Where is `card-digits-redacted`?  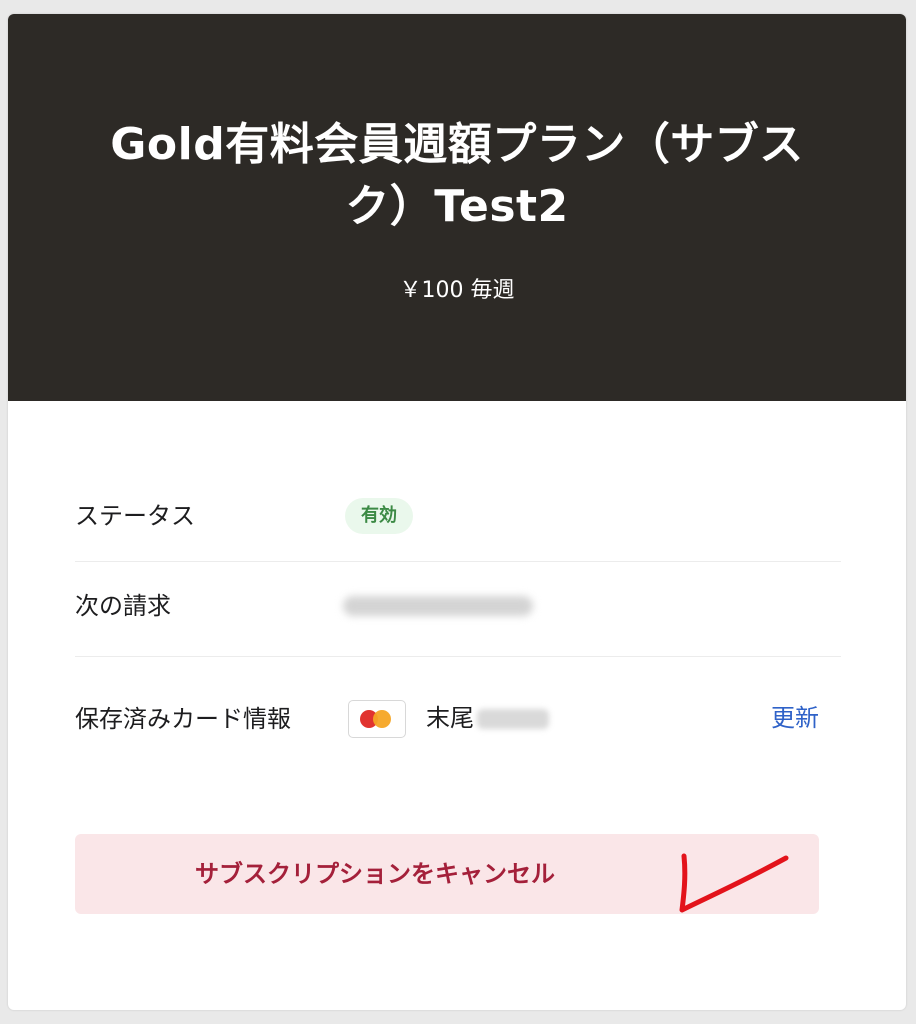 card-digits-redacted is located at coordinates (513, 719).